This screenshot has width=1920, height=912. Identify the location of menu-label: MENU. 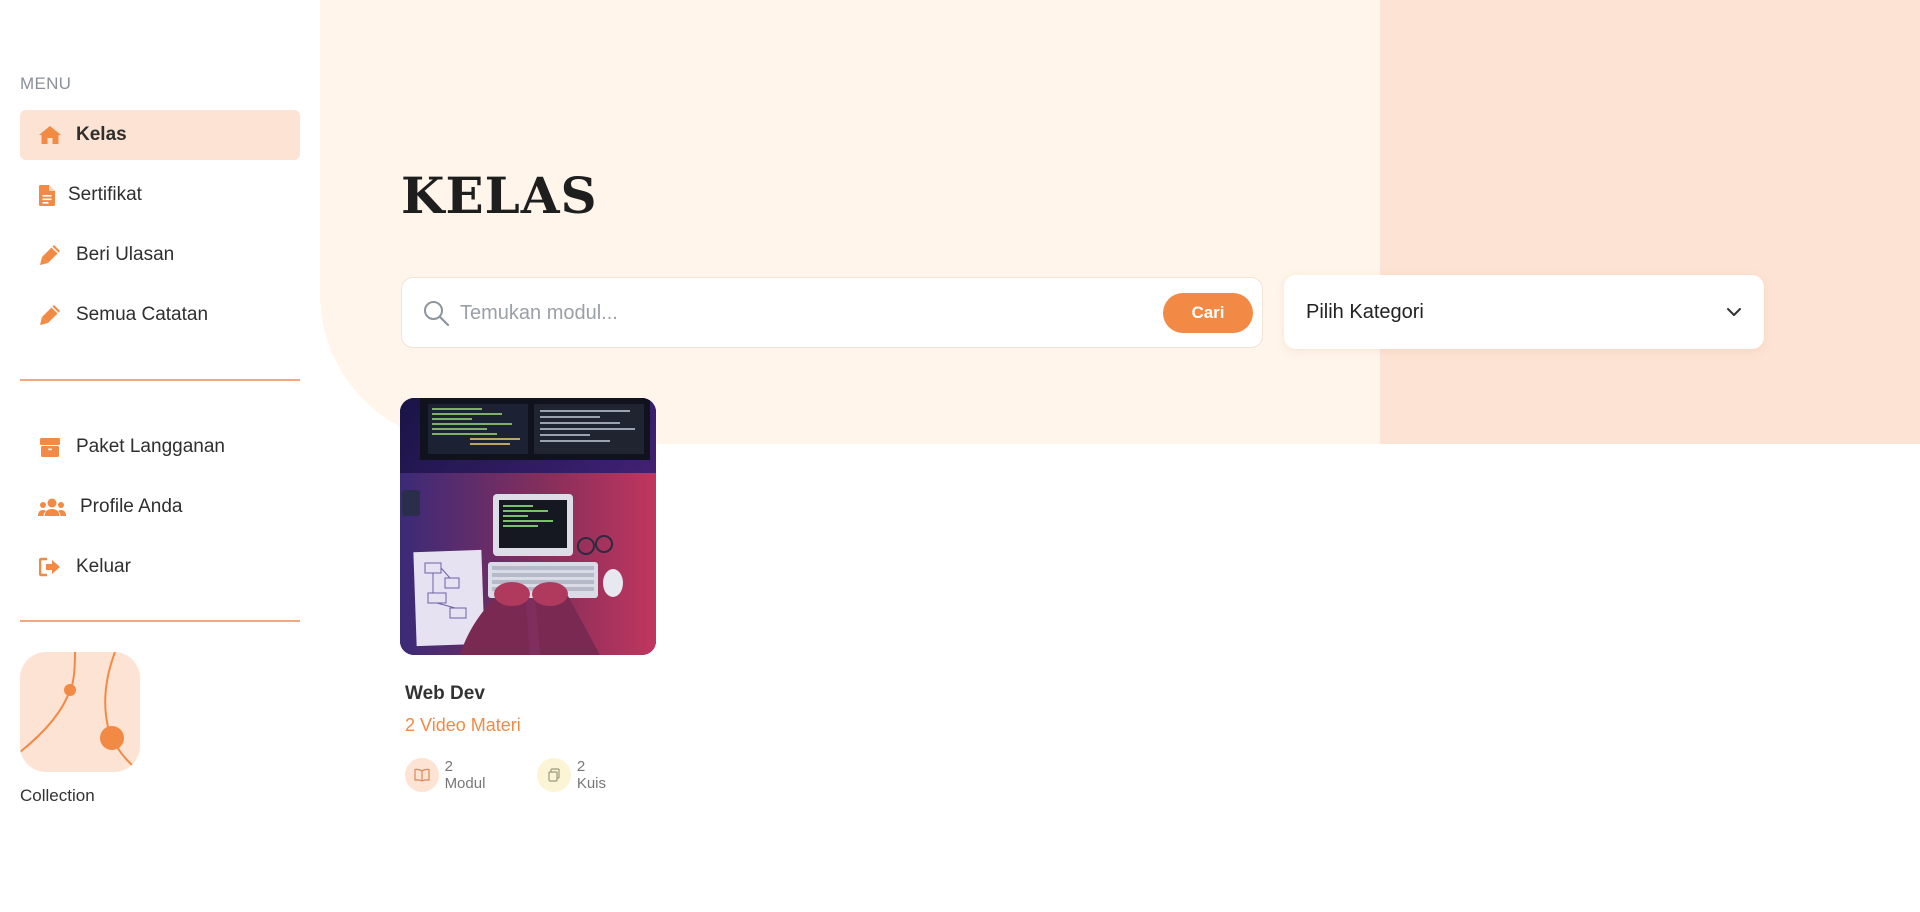
(46, 83).